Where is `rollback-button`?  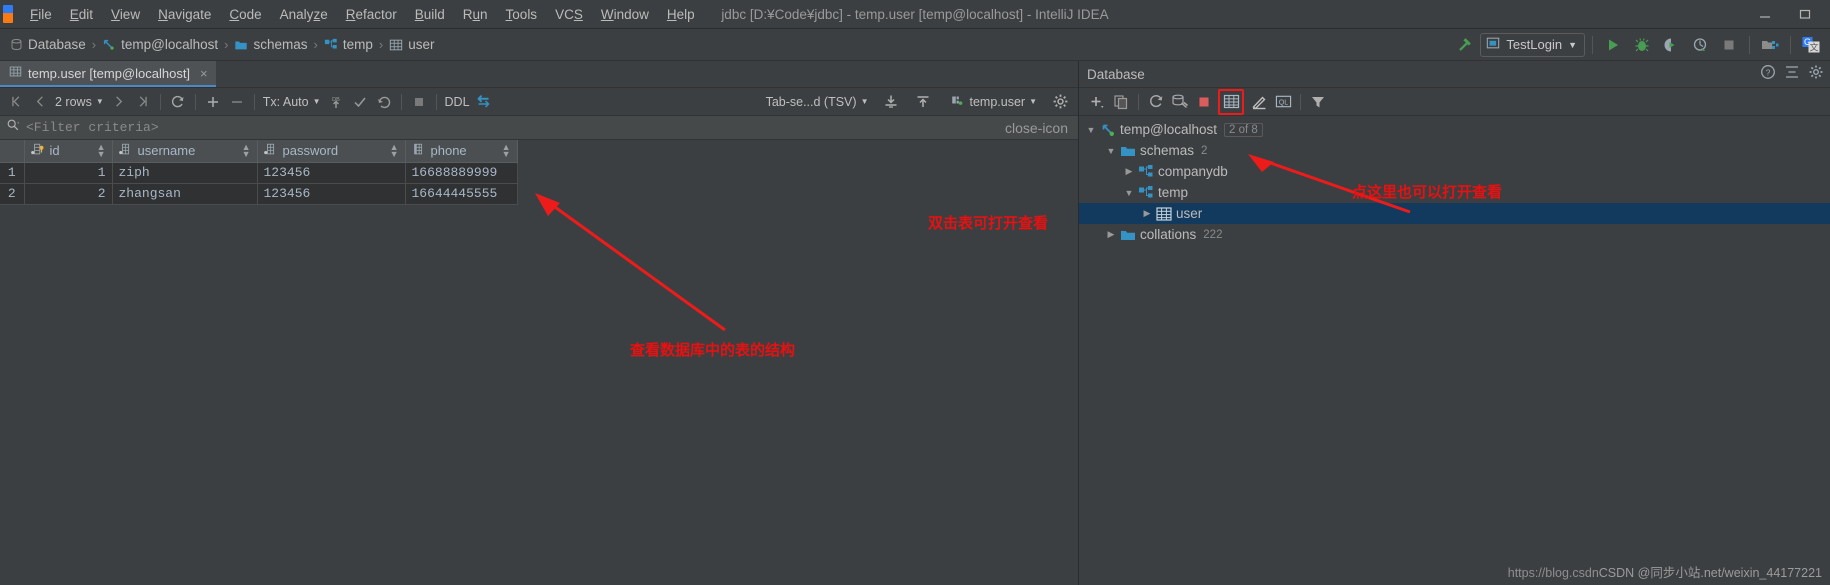
rollback-button is located at coordinates (384, 102).